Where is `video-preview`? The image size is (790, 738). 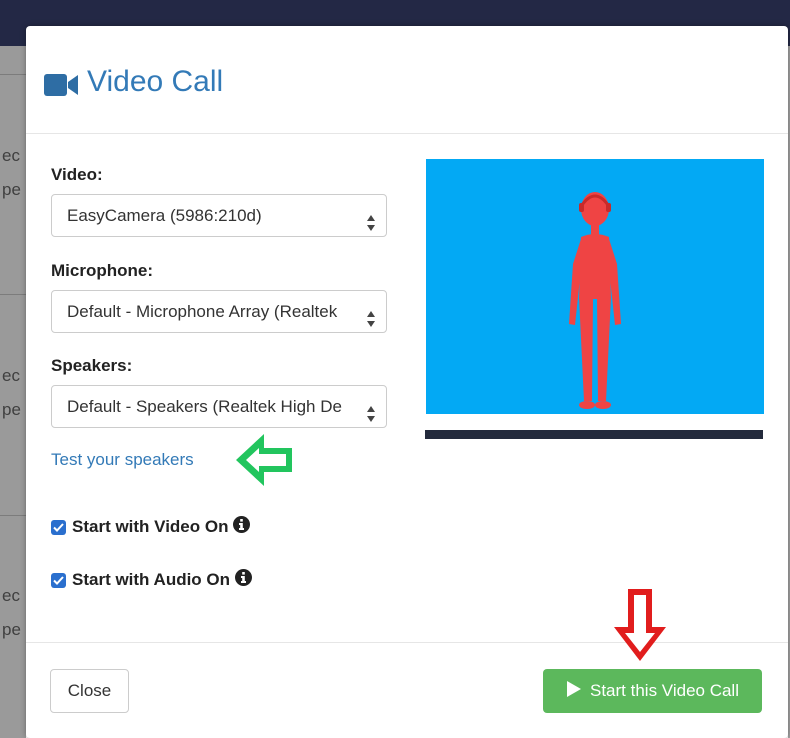 video-preview is located at coordinates (595, 286).